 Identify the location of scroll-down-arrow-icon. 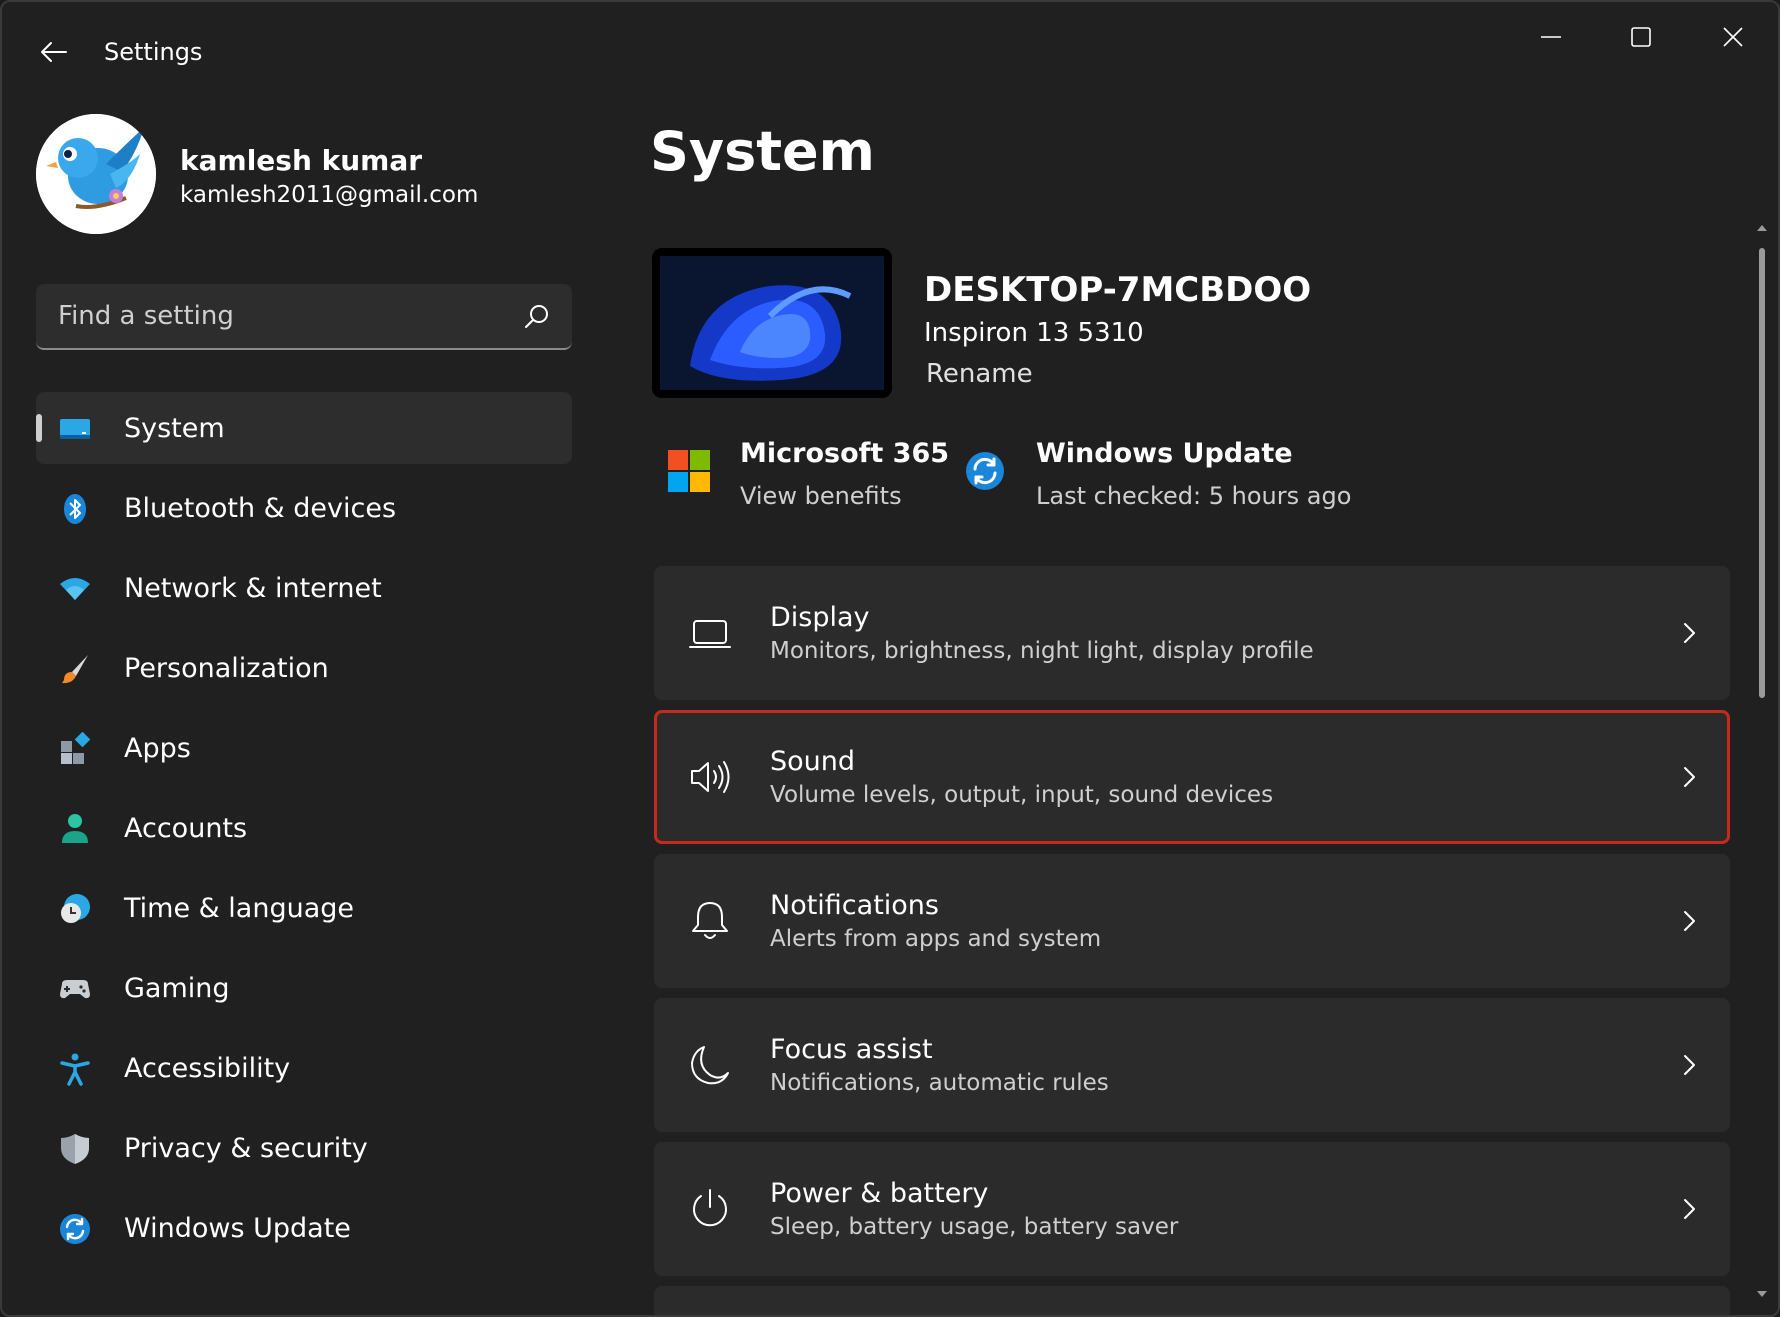
(1762, 1294).